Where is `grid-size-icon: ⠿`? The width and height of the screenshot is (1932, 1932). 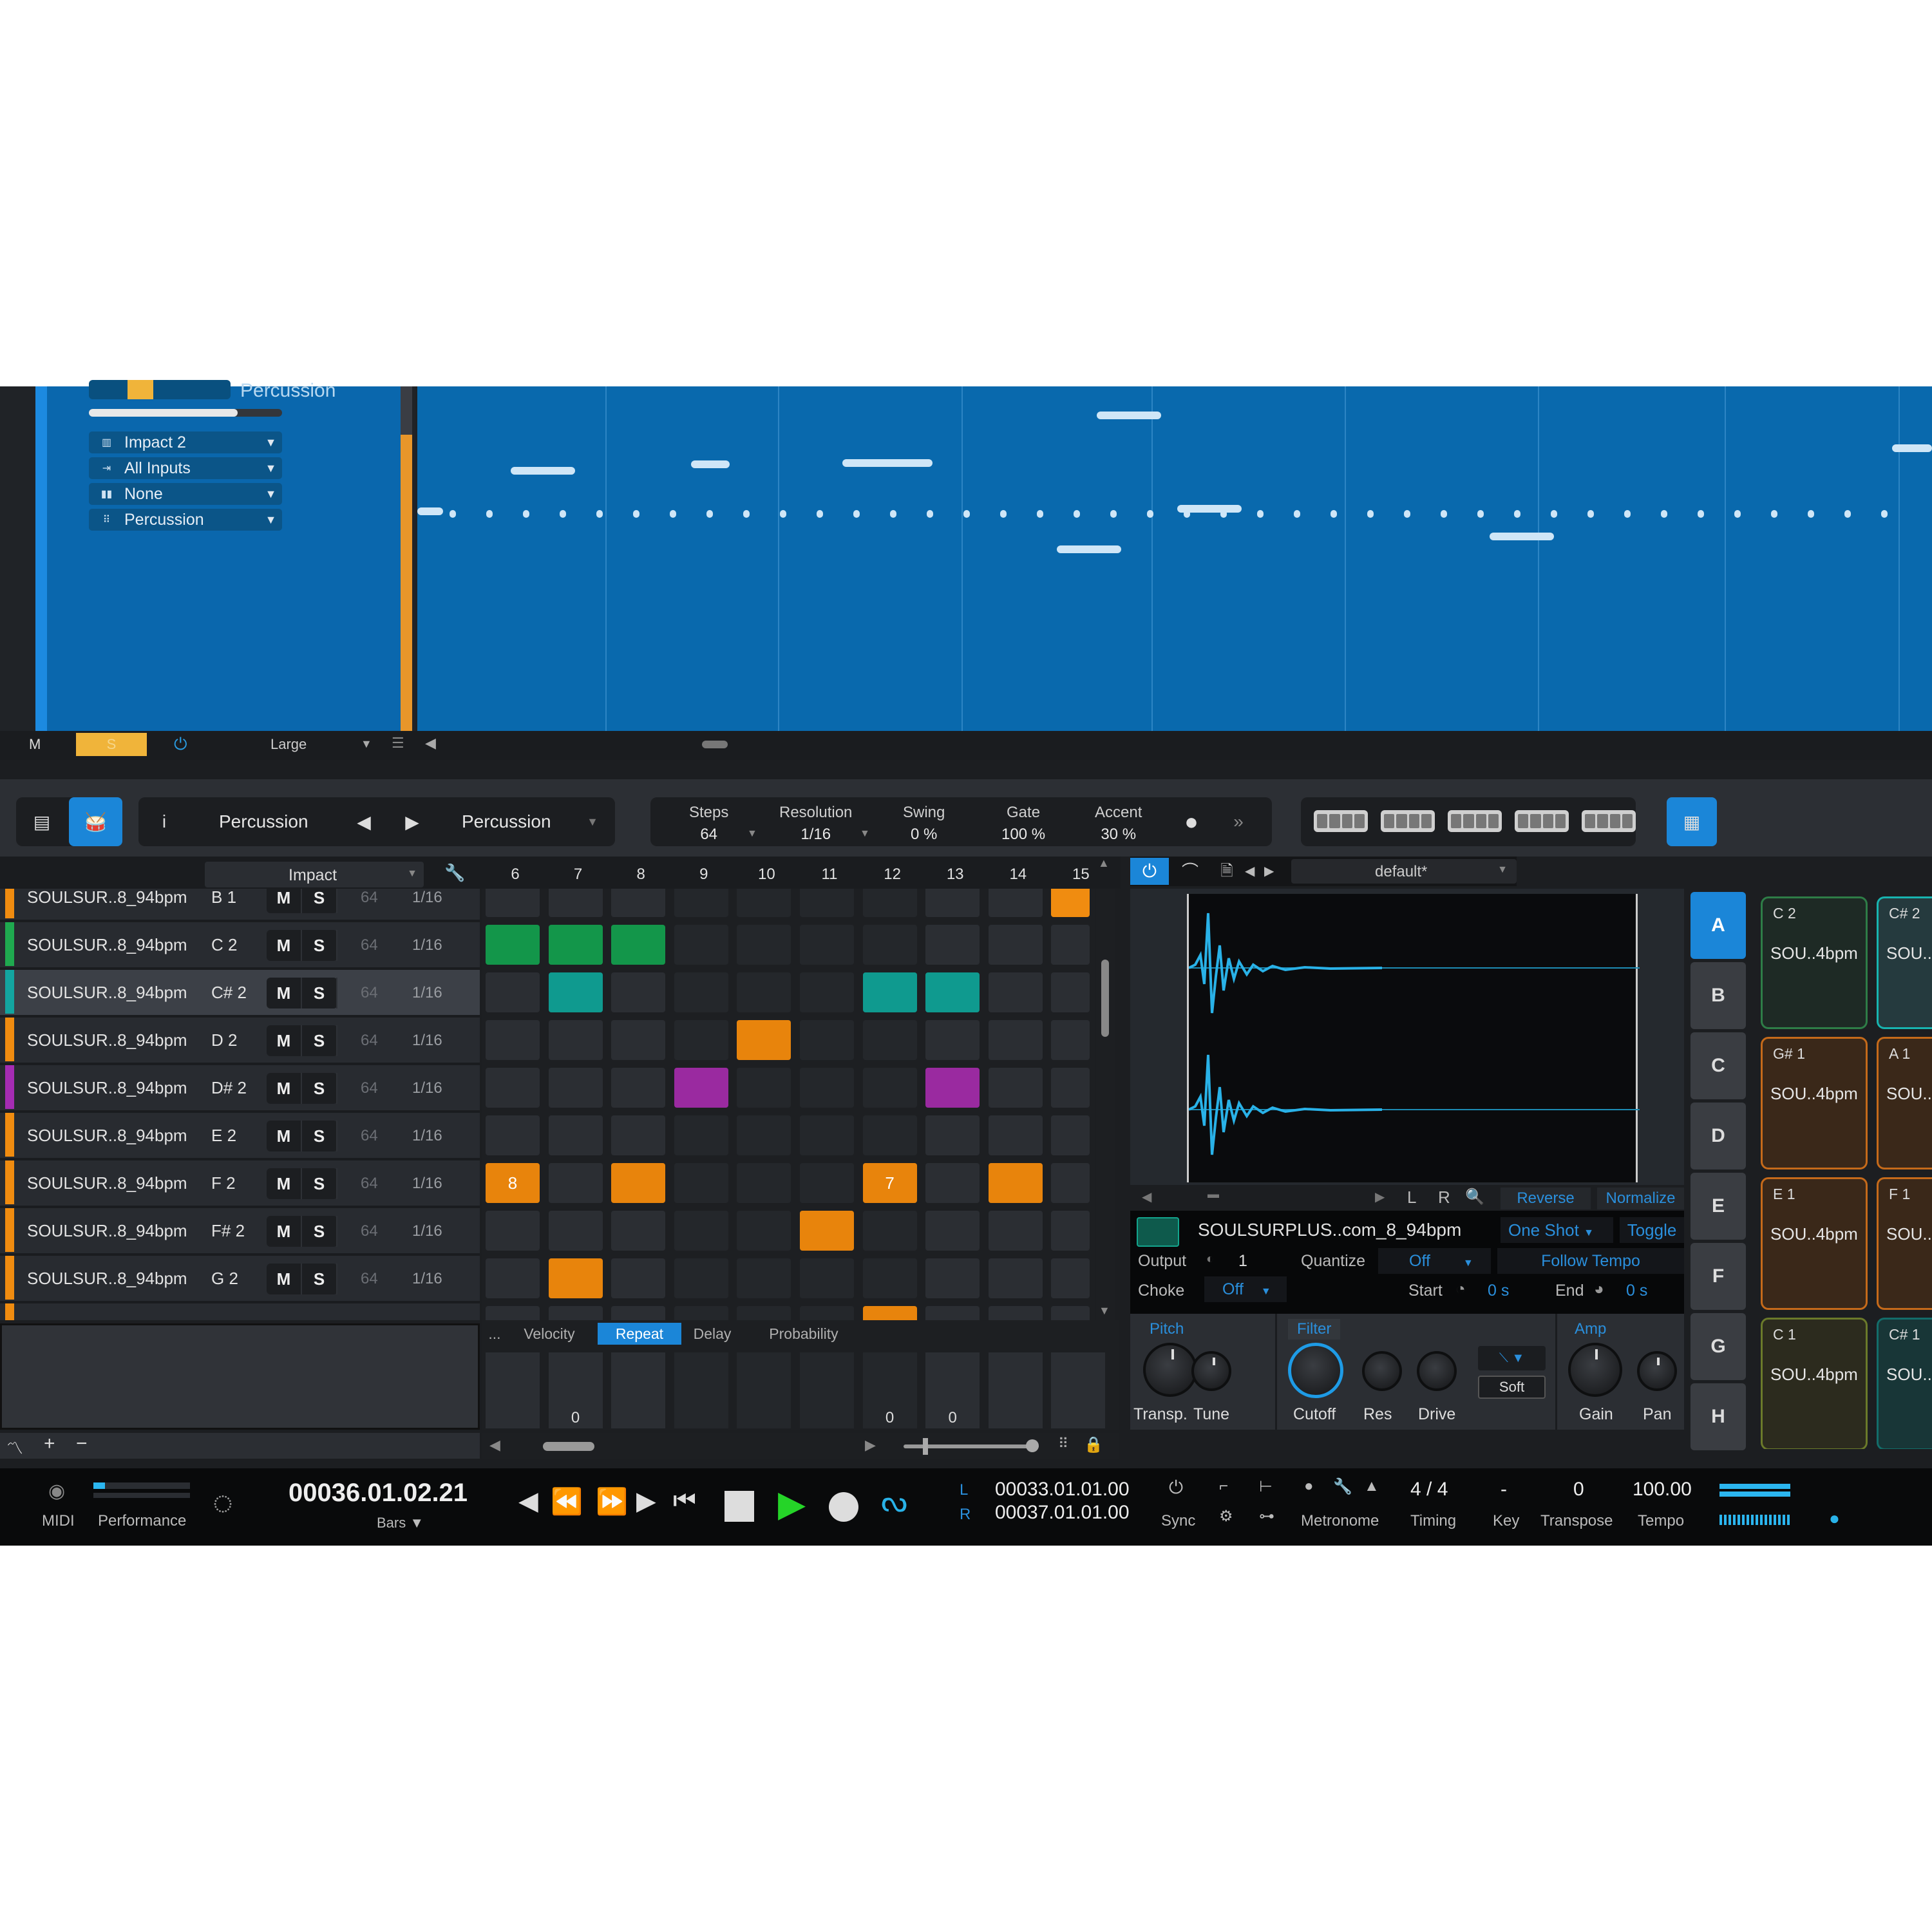 grid-size-icon: ⠿ is located at coordinates (1063, 1444).